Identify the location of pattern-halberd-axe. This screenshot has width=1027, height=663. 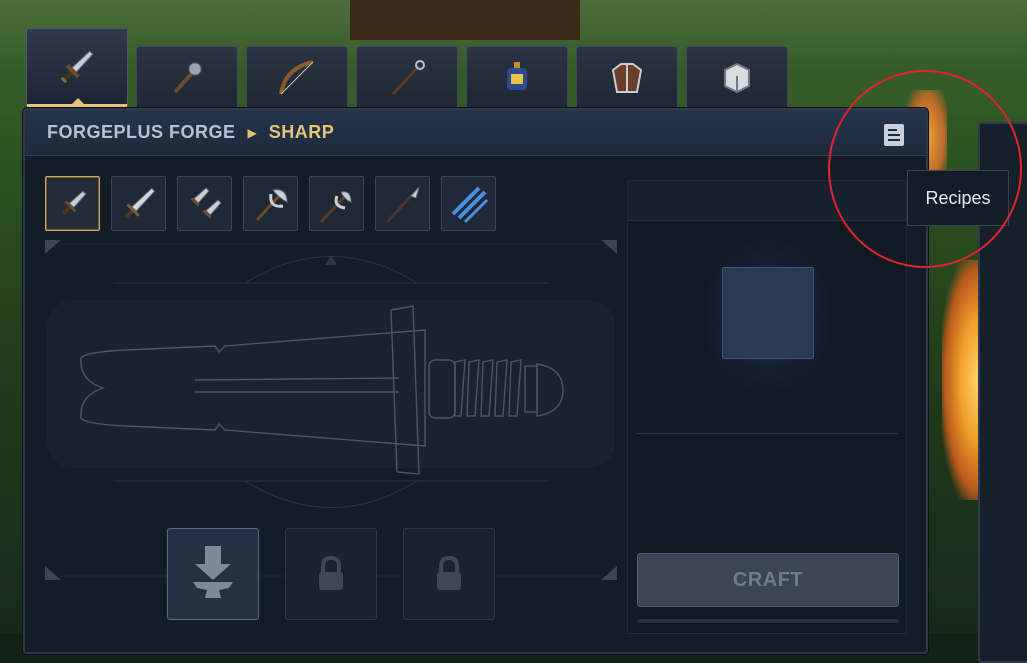
(336, 203).